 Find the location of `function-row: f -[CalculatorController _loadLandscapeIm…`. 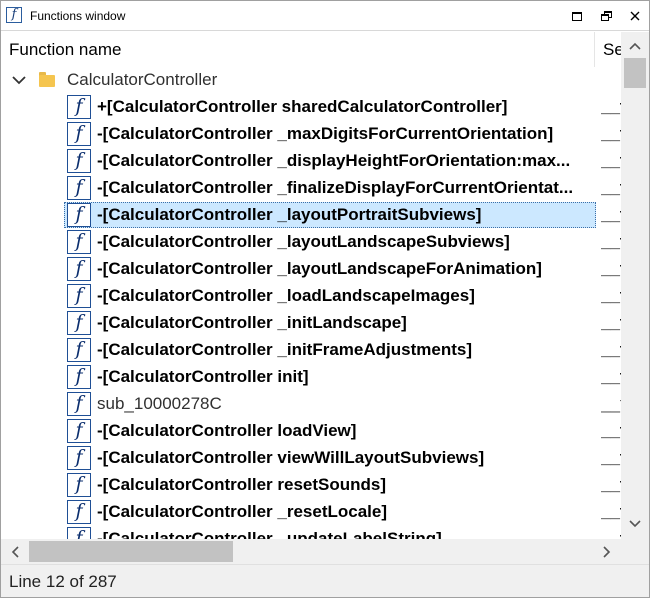

function-row: f -[CalculatorController _loadLandscapeIm… is located at coordinates (311, 296).